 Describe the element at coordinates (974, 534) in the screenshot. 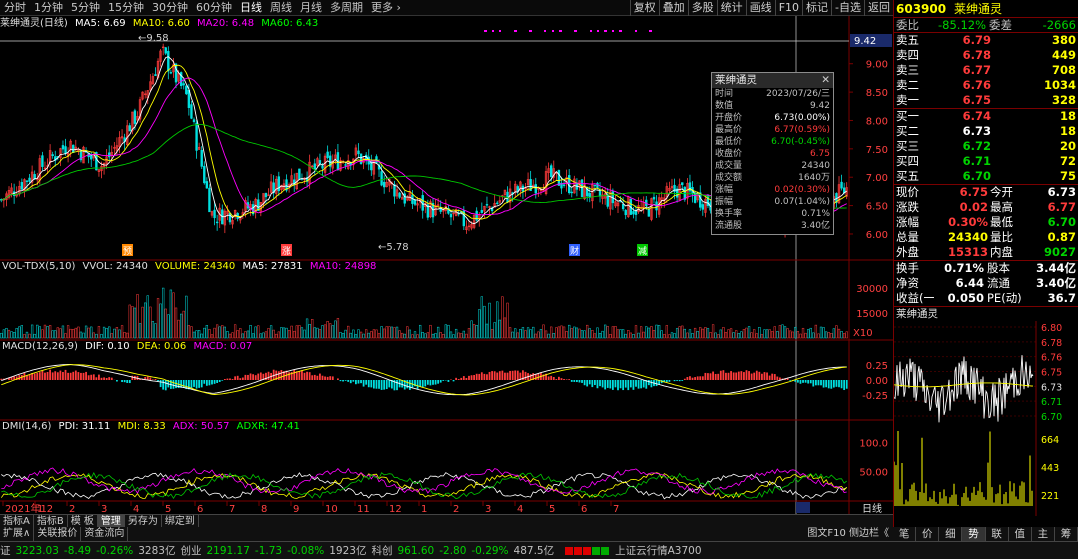

I see `quote-tab: 势` at that location.